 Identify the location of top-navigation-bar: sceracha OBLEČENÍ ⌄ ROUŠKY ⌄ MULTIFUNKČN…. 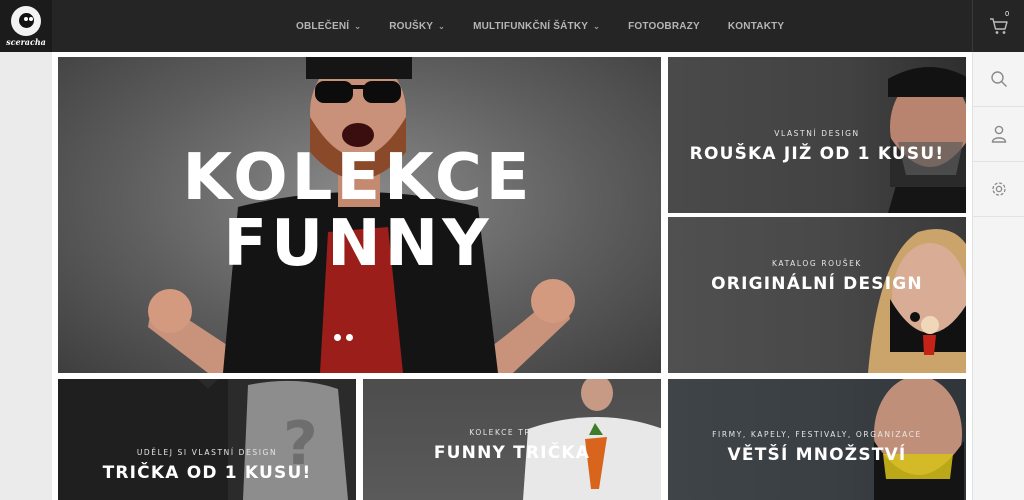
(512, 26).